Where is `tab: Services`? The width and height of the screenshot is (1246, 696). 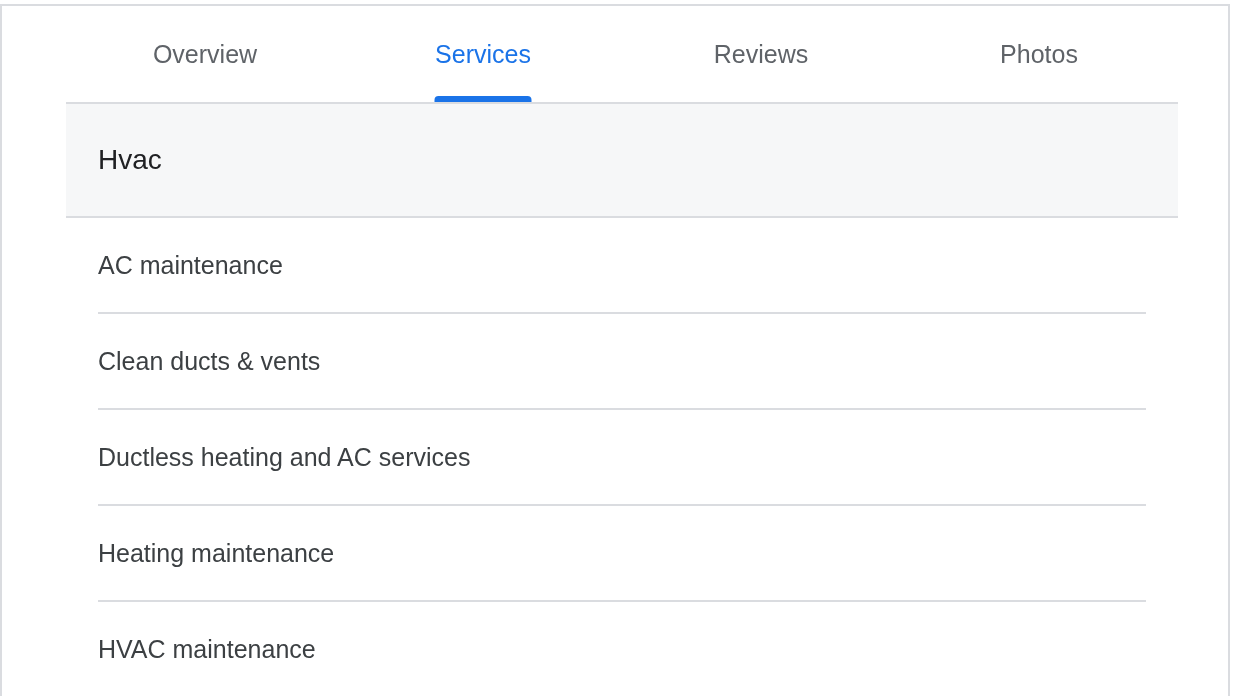 tab: Services is located at coordinates (483, 54).